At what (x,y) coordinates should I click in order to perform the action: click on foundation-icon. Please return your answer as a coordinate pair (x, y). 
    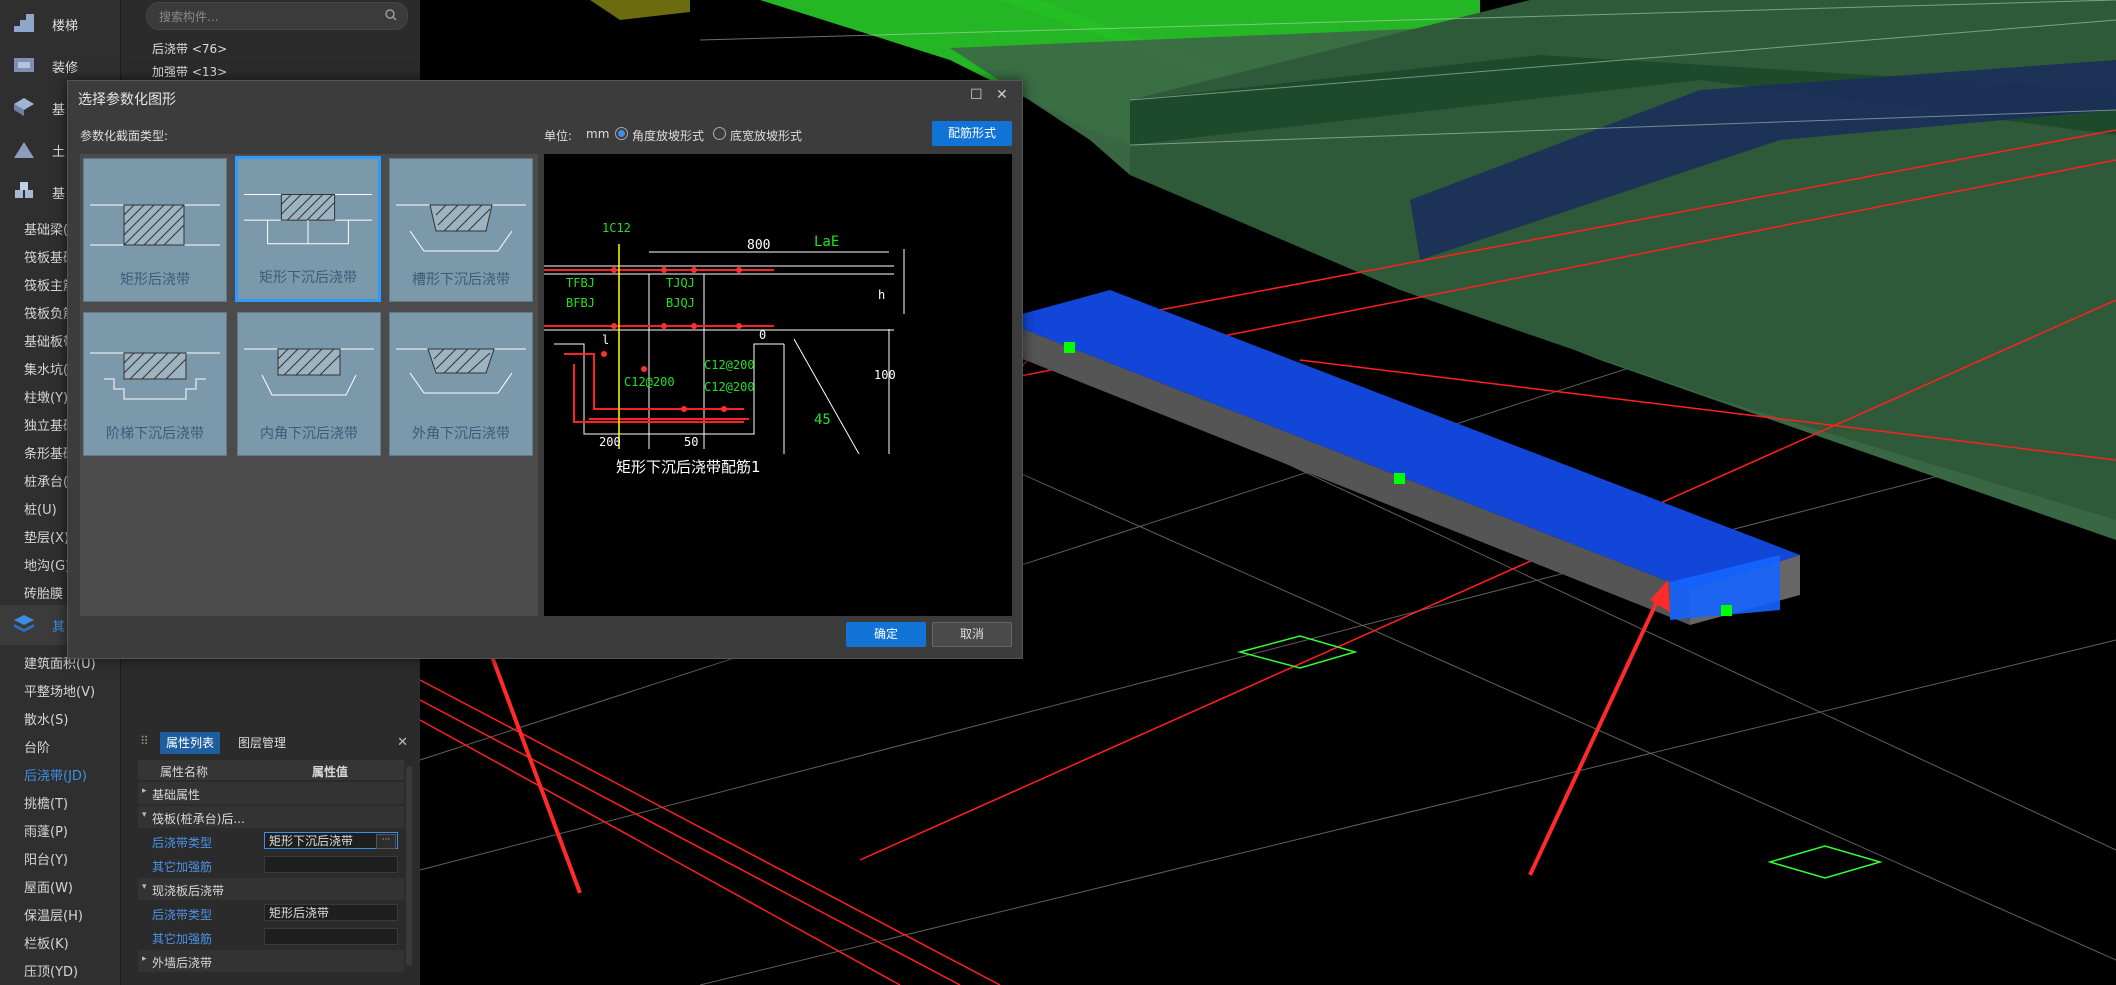
    Looking at the image, I should click on (24, 107).